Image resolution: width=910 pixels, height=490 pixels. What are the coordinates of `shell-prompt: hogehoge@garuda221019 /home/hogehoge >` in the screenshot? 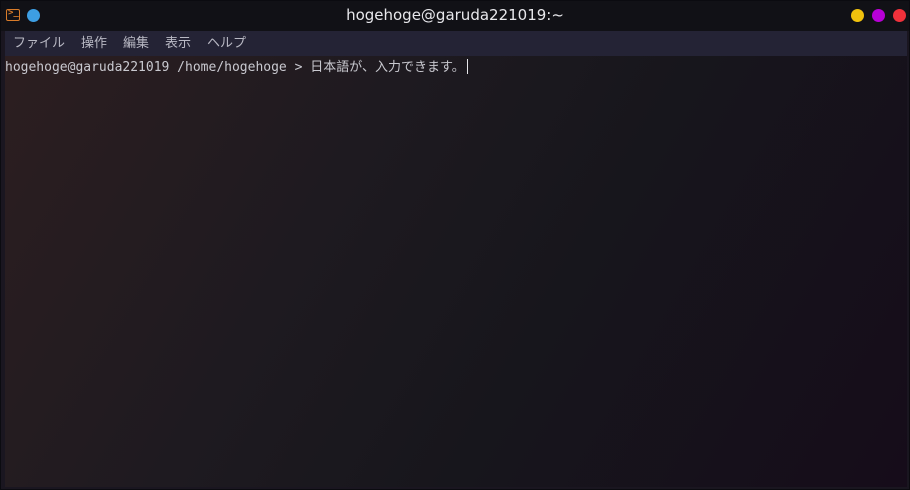 It's located at (158, 67).